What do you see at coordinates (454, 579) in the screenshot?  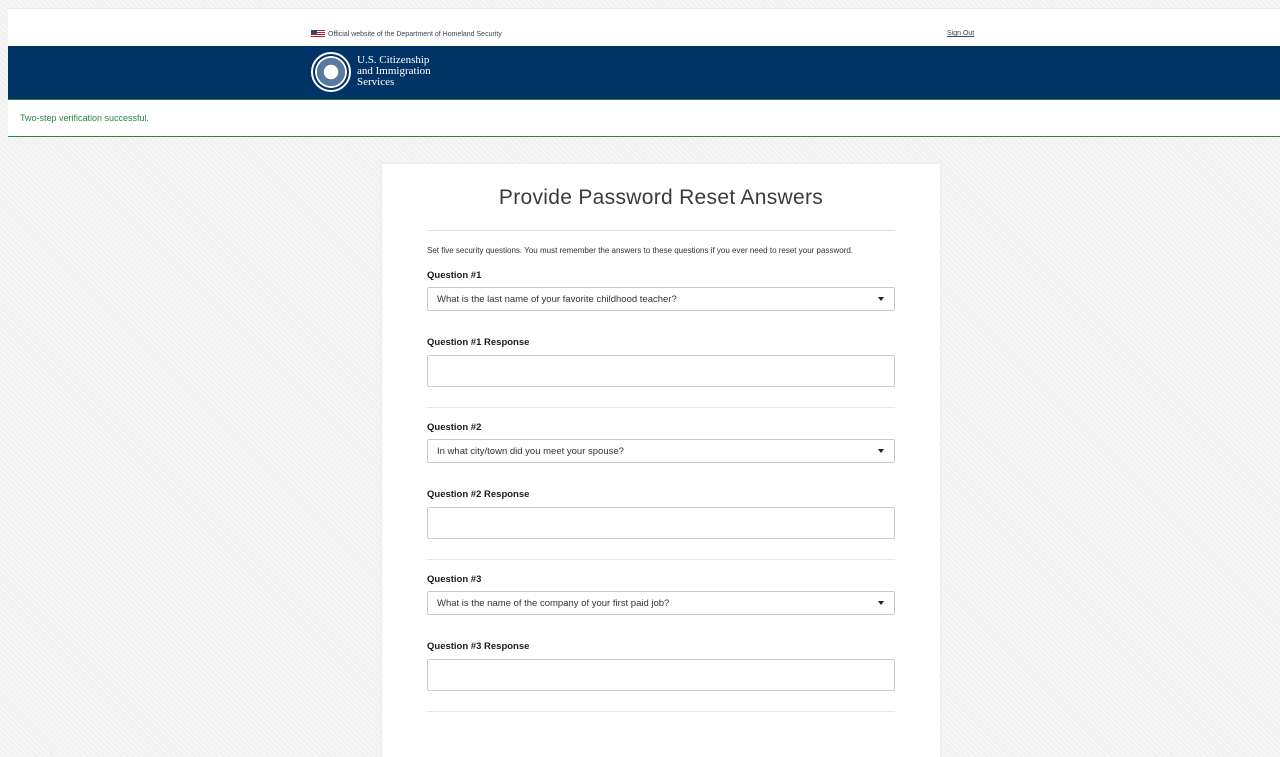 I see `question-3-label: Question #3` at bounding box center [454, 579].